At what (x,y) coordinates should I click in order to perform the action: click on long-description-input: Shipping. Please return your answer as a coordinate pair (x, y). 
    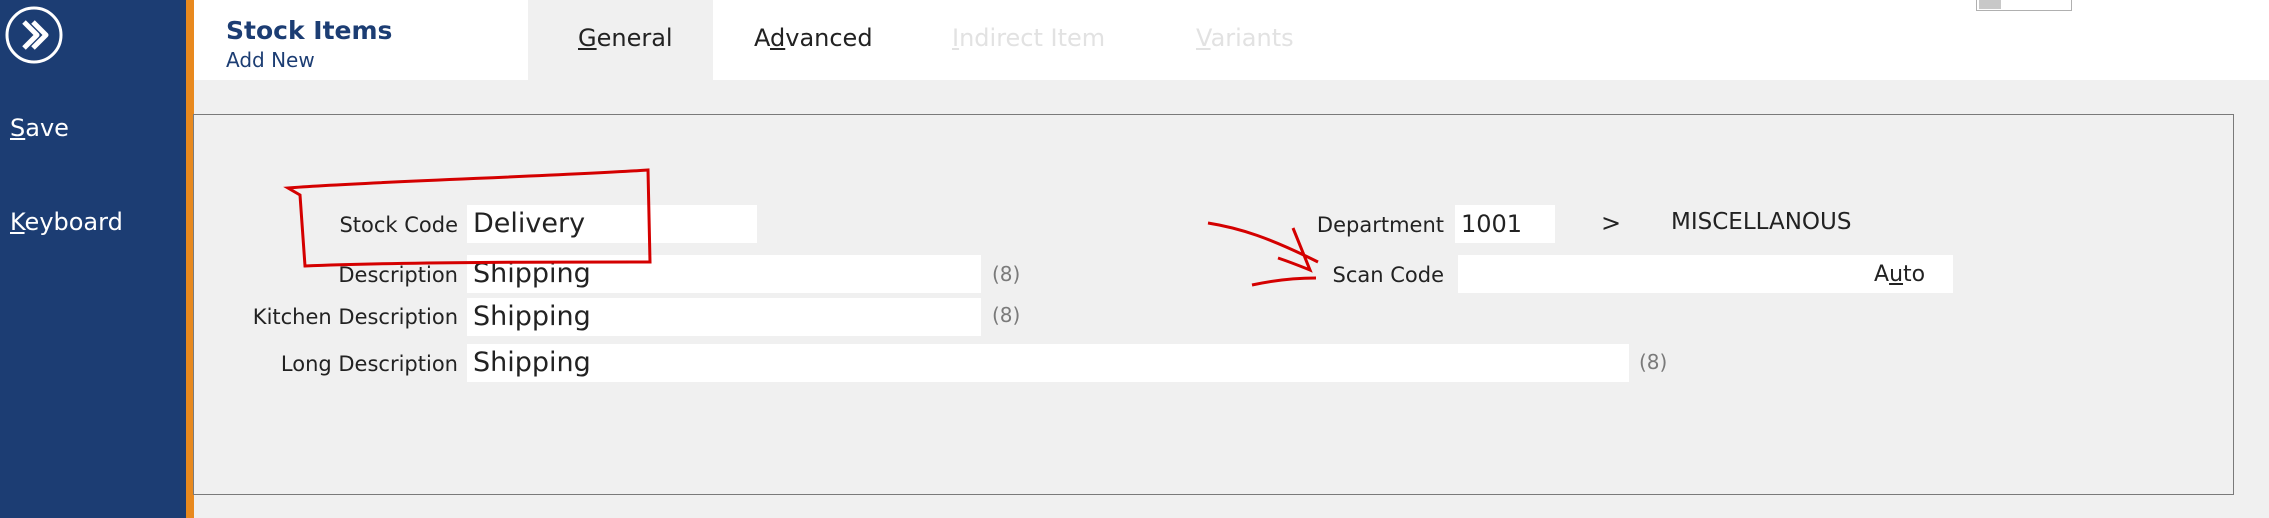
    Looking at the image, I should click on (1048, 363).